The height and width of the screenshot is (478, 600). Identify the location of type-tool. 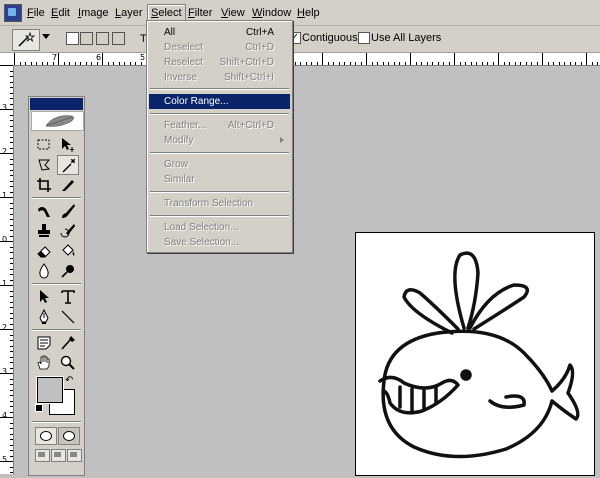
(68, 297).